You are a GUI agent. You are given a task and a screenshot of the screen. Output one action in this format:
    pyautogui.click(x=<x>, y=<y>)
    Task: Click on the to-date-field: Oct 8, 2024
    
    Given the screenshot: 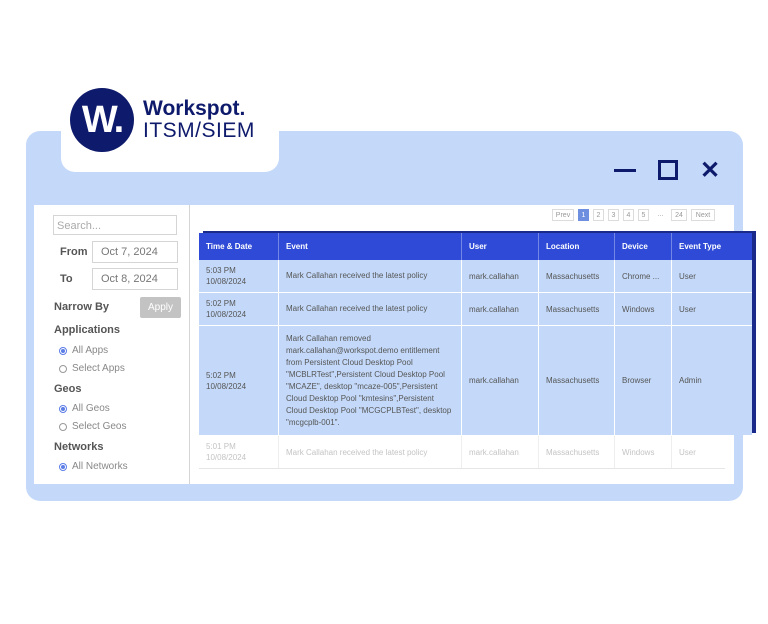 What is the action you would take?
    pyautogui.click(x=135, y=279)
    